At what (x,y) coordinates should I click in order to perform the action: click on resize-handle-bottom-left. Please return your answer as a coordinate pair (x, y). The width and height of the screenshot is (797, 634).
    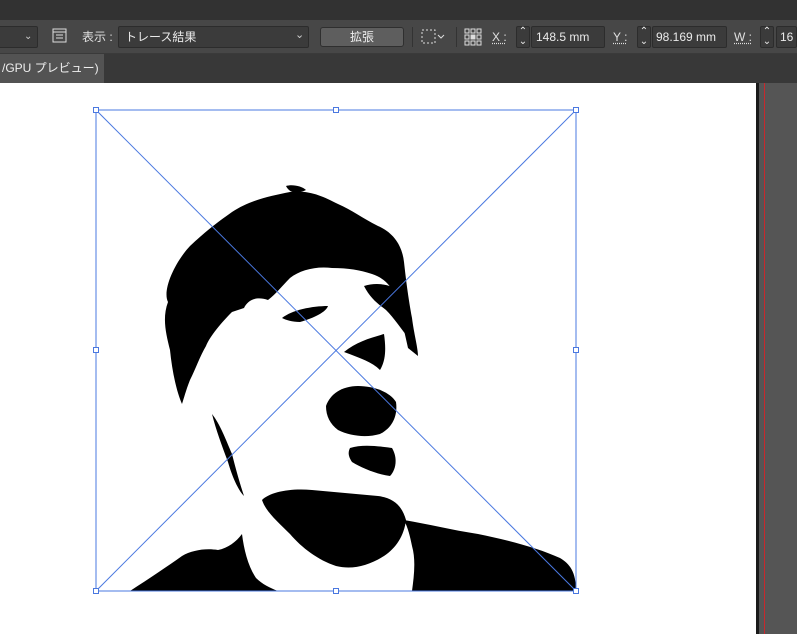
    Looking at the image, I should click on (96, 591).